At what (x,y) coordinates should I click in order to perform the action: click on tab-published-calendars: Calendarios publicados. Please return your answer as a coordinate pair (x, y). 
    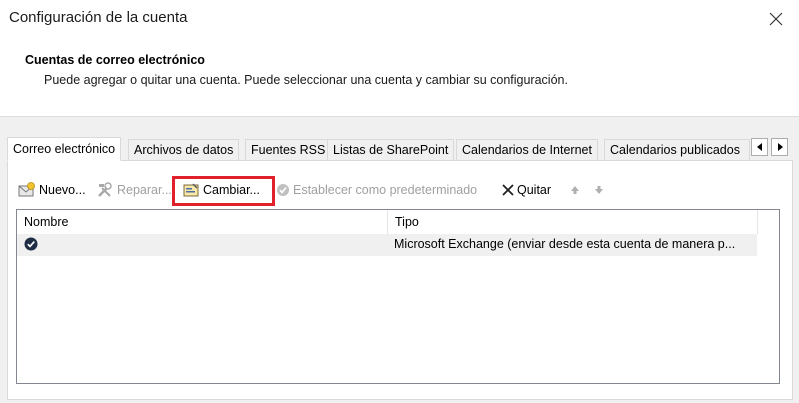
    Looking at the image, I should click on (677, 149).